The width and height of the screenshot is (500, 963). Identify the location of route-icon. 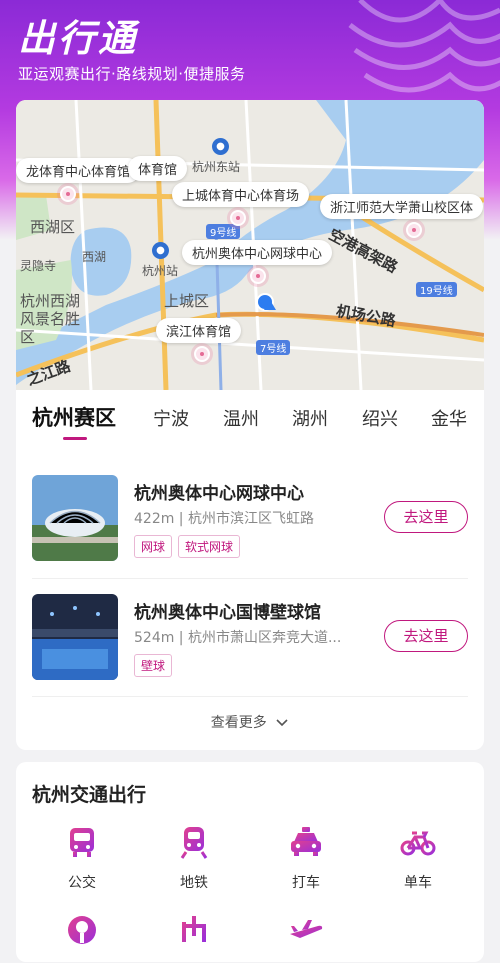
(194, 929).